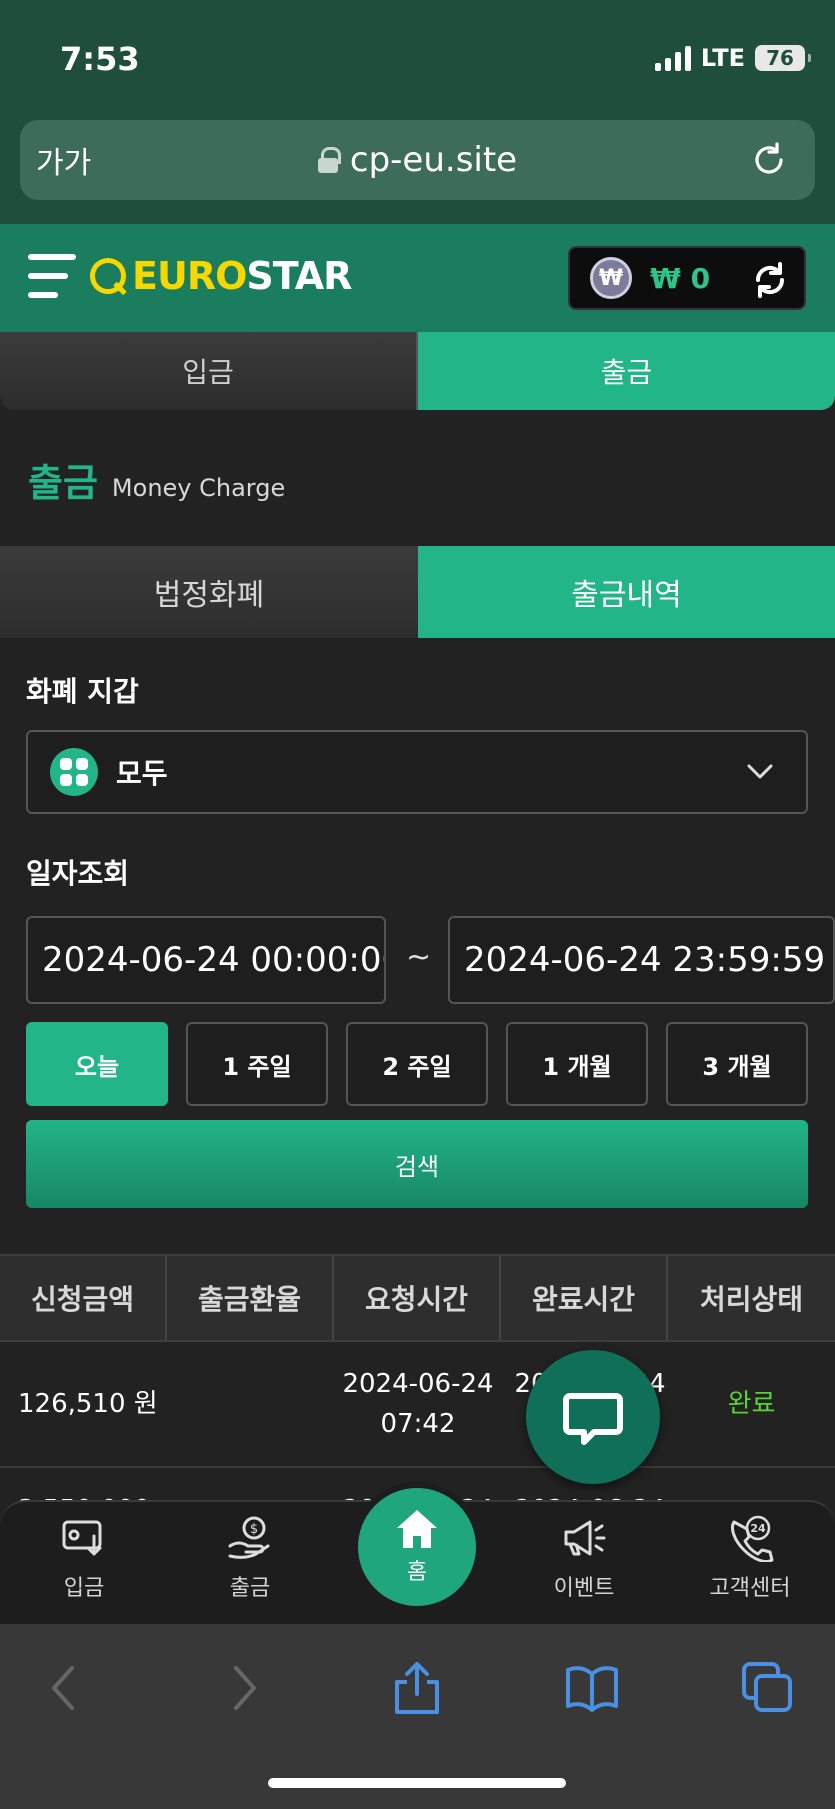 The height and width of the screenshot is (1809, 835). Describe the element at coordinates (208, 371) in the screenshot. I see `tab-deposit: 입금` at that location.